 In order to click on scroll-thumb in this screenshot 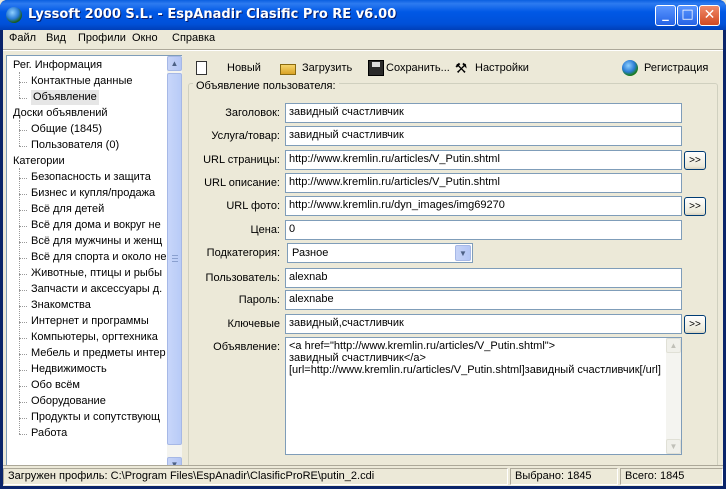, I will do `click(174, 259)`.